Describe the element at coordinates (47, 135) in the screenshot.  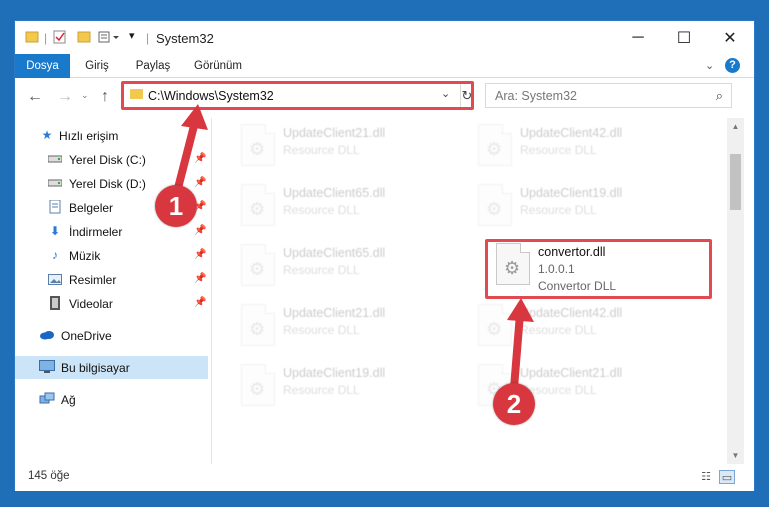
I see `star-icon: ★` at that location.